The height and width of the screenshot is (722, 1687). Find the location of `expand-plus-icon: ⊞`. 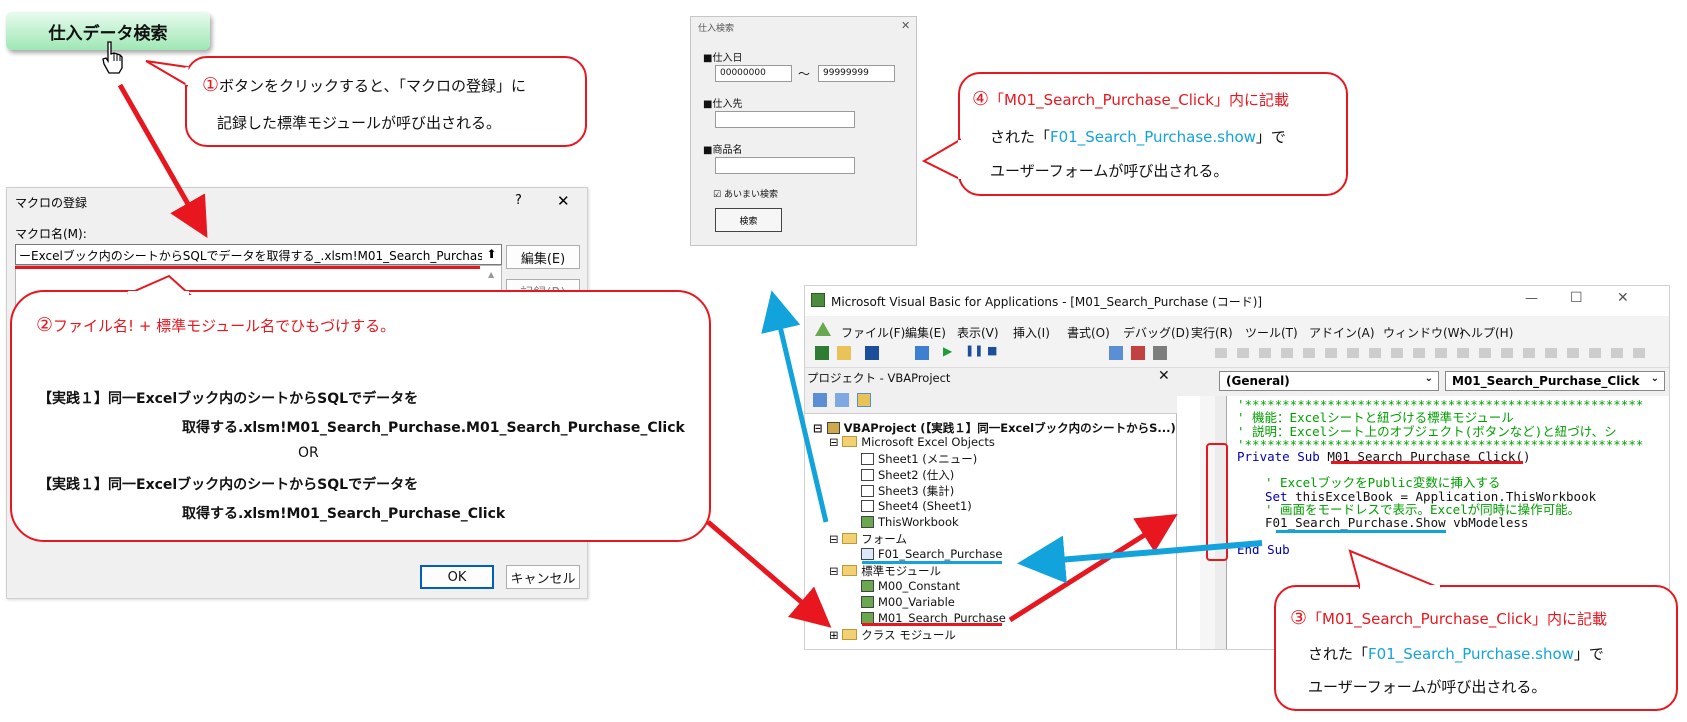

expand-plus-icon: ⊞ is located at coordinates (834, 635).